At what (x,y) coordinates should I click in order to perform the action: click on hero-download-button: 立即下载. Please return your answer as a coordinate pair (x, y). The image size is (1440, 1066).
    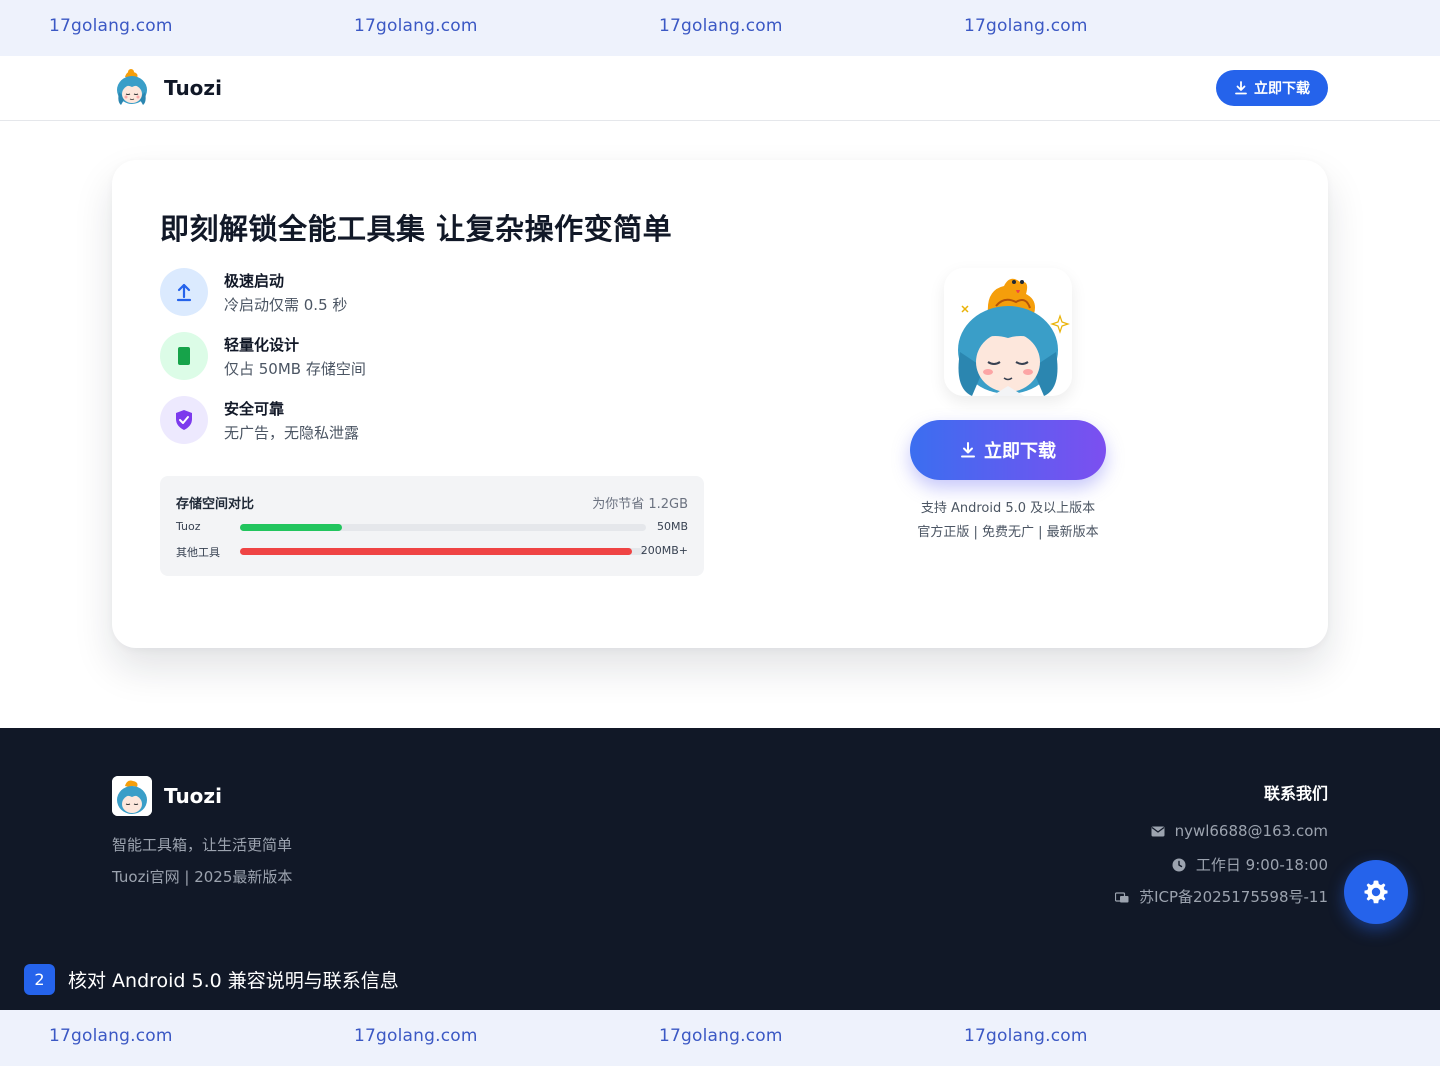
    Looking at the image, I should click on (1008, 450).